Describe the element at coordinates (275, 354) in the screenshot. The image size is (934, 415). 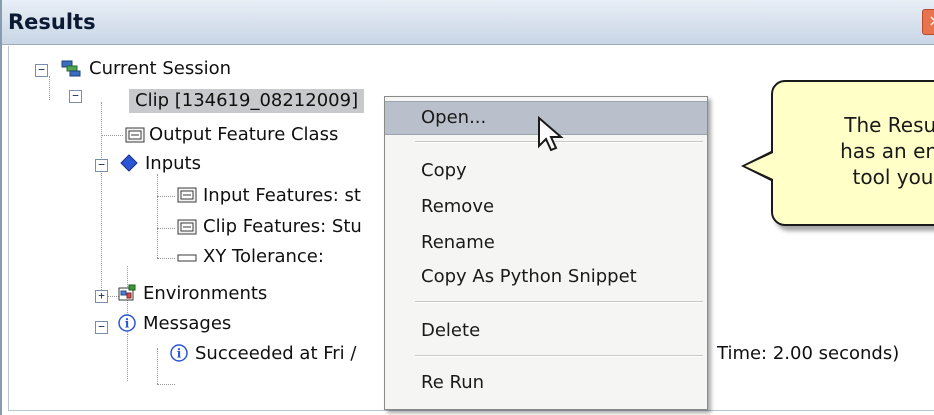
I see `tree-item-succeeded-message: Succeeded at Fri /` at that location.